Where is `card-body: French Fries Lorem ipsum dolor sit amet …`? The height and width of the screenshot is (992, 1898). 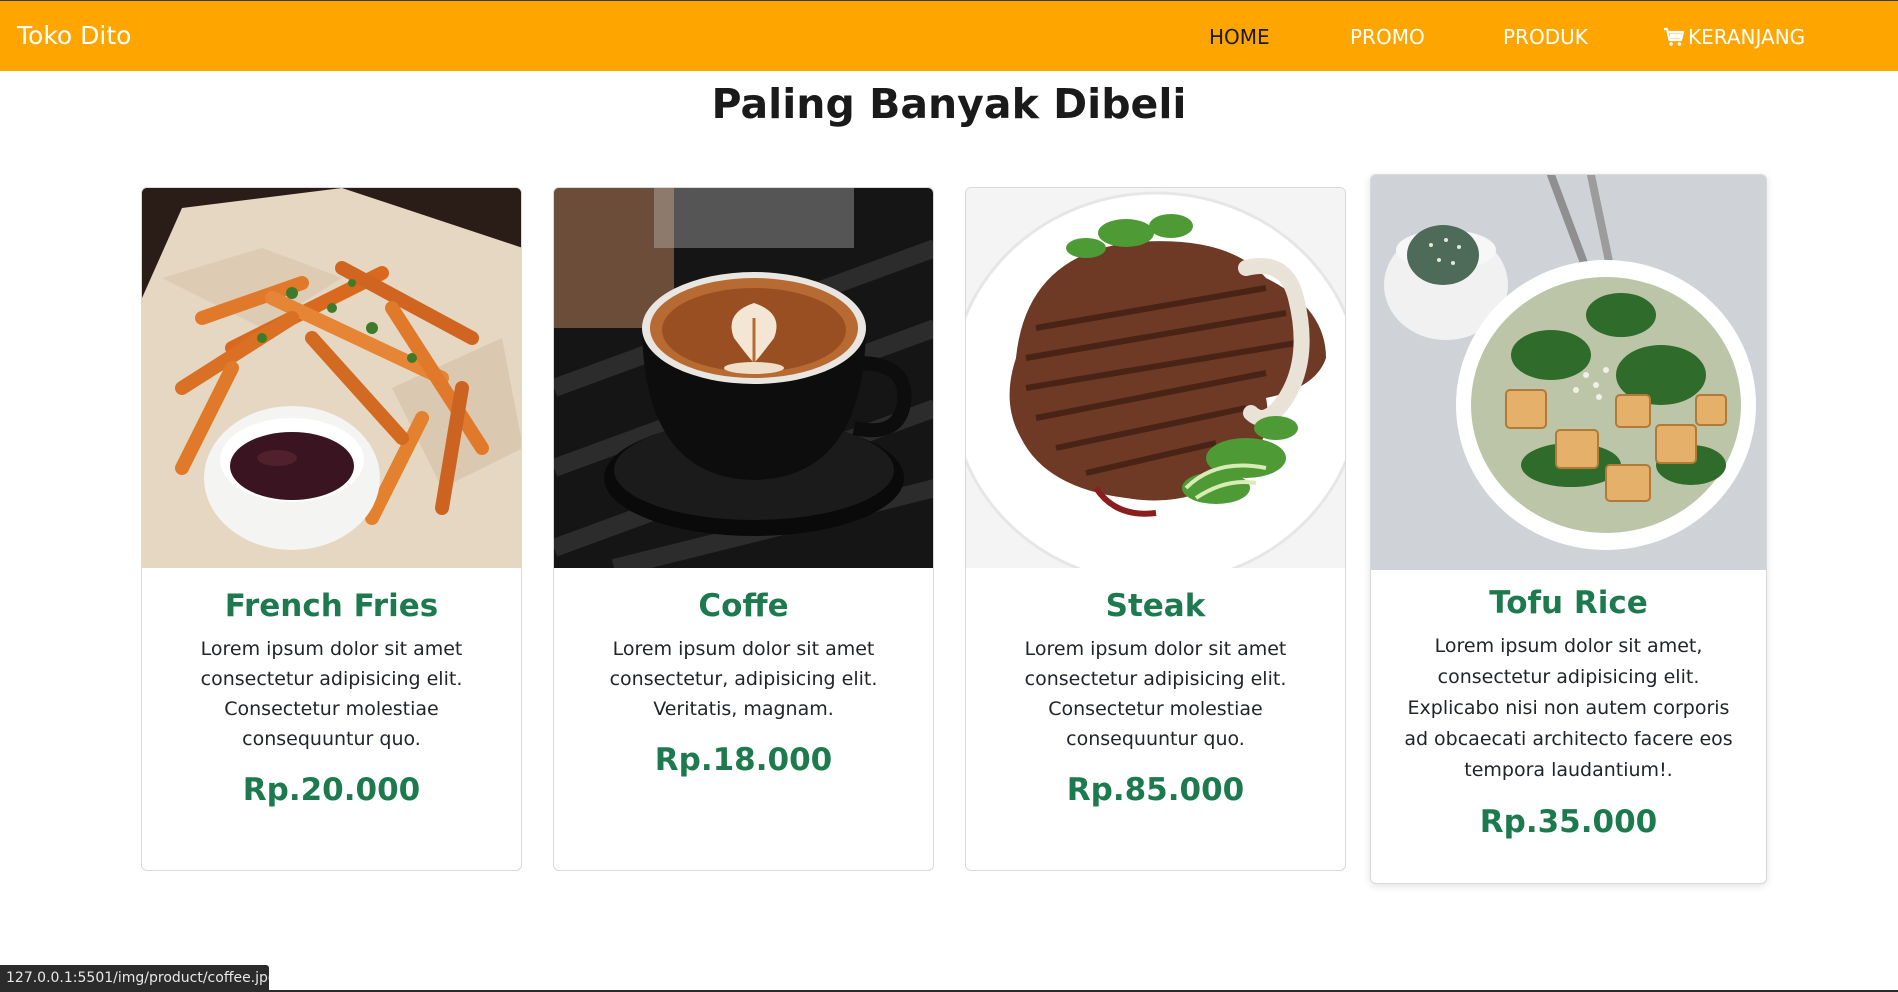
card-body: French Fries Lorem ipsum dolor sit amet … is located at coordinates (331, 698).